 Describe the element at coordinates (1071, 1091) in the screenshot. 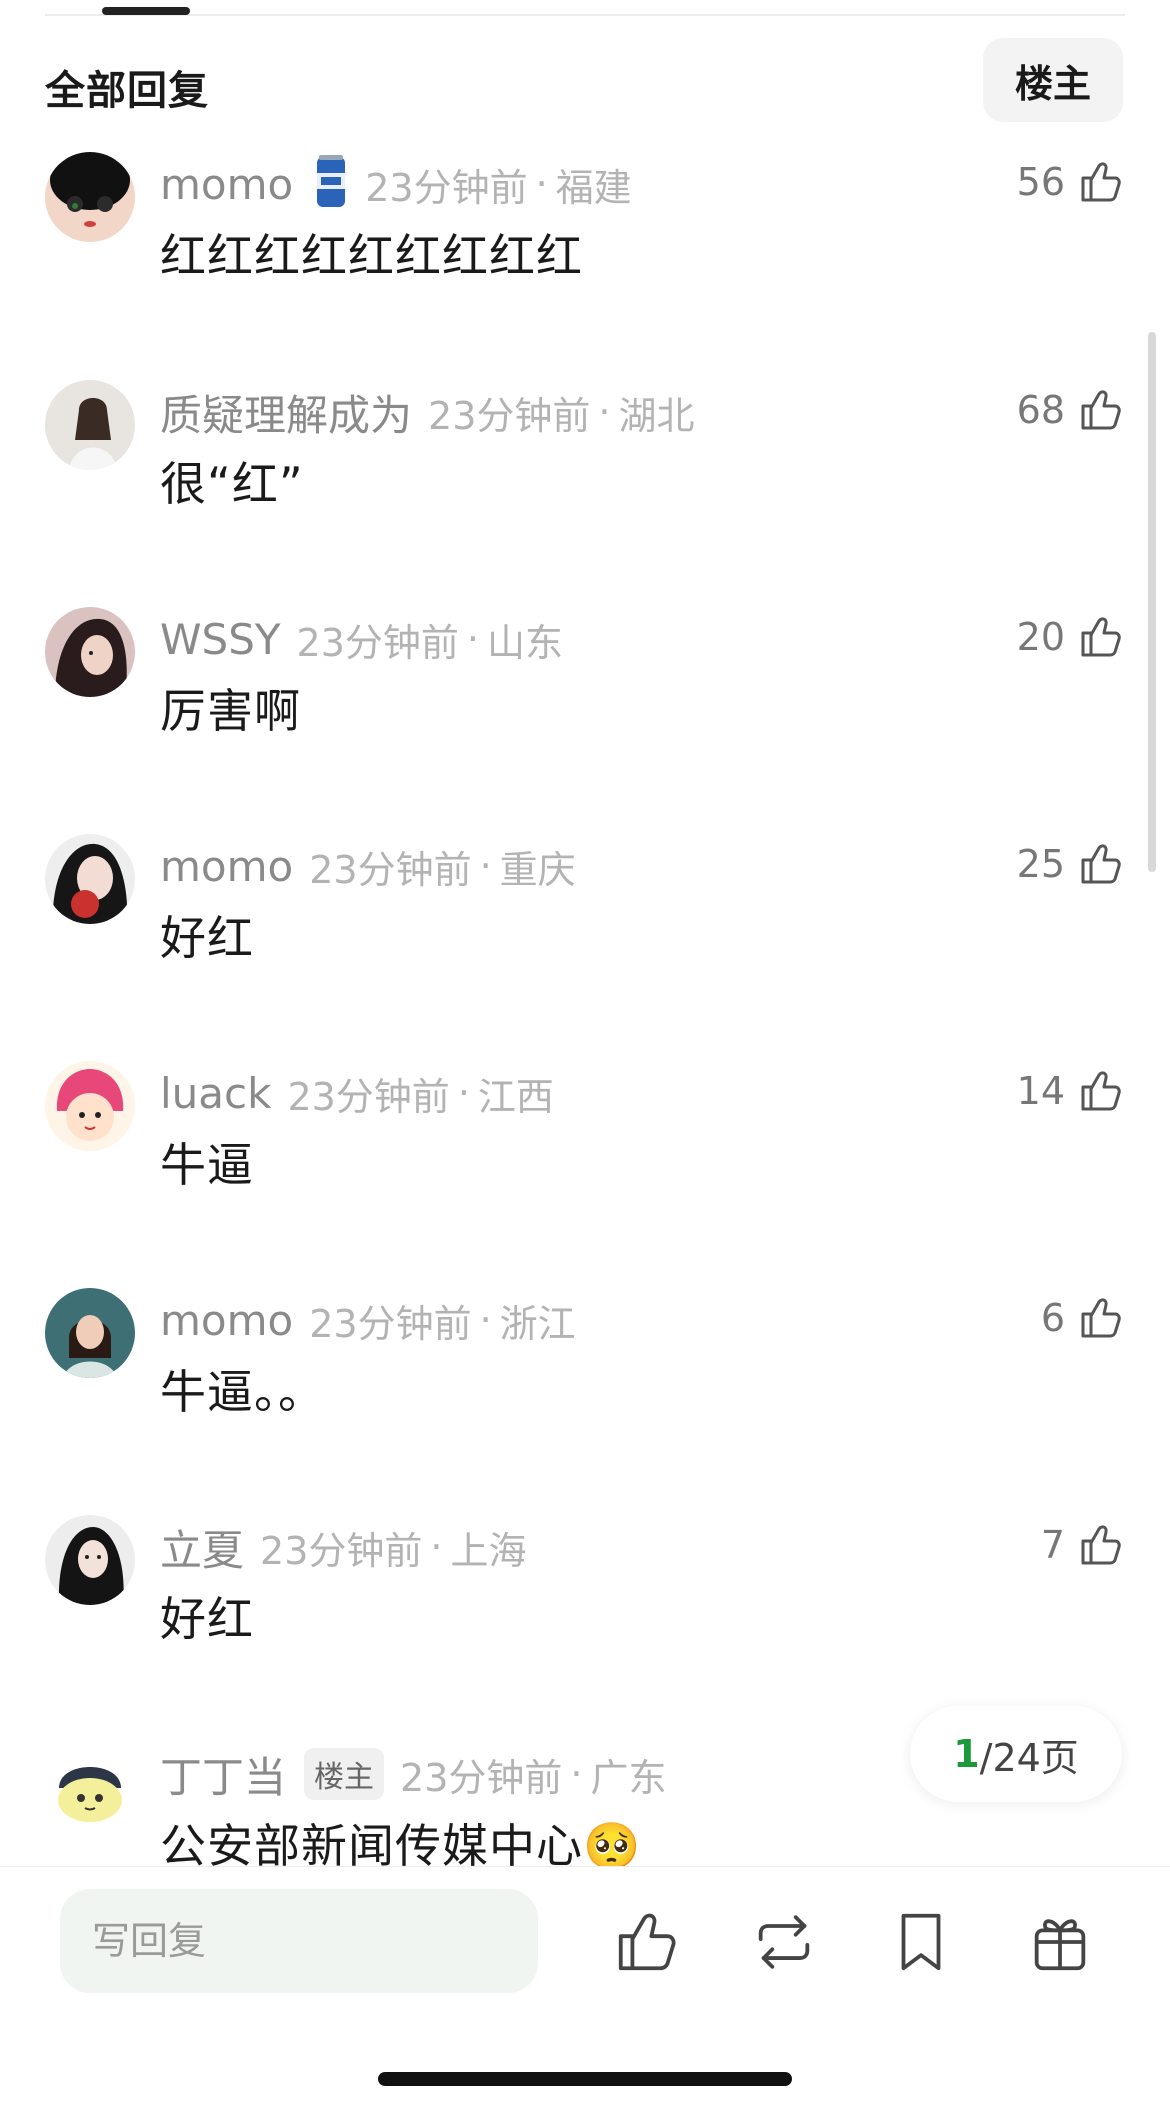

I see `like-button: 14` at that location.